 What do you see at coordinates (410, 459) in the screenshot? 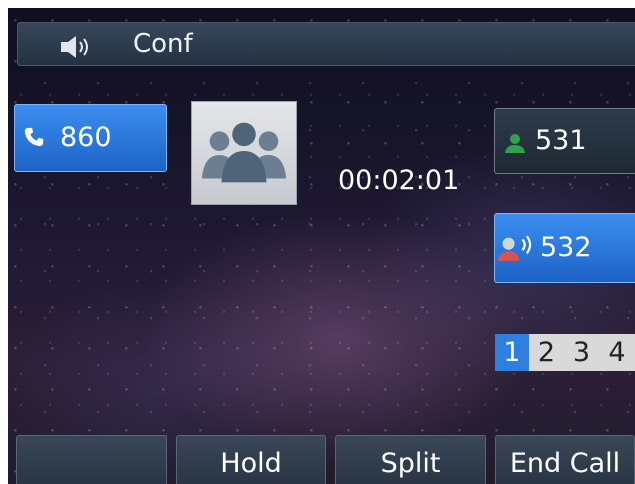
I see `softkey-split: Split` at bounding box center [410, 459].